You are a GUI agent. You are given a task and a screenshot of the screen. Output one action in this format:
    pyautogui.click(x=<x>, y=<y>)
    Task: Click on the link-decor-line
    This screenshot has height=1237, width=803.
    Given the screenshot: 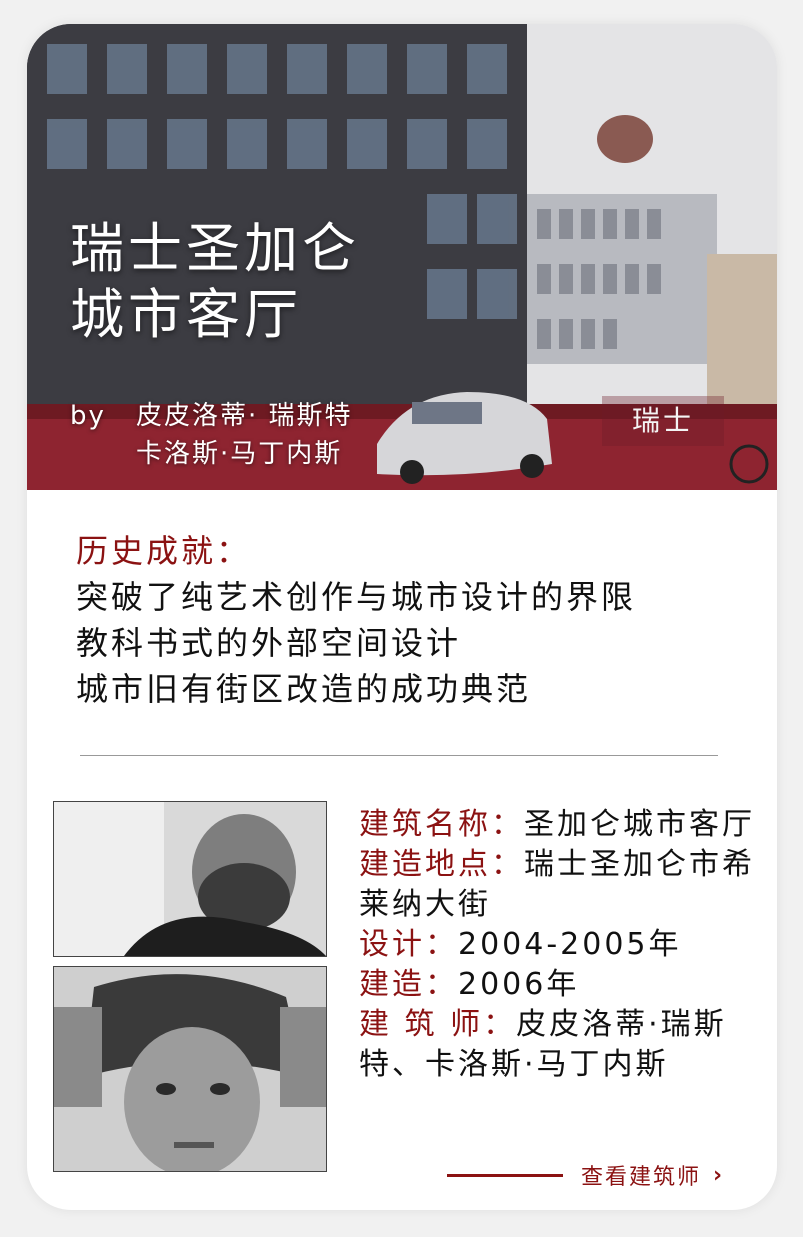 What is the action you would take?
    pyautogui.click(x=505, y=1175)
    